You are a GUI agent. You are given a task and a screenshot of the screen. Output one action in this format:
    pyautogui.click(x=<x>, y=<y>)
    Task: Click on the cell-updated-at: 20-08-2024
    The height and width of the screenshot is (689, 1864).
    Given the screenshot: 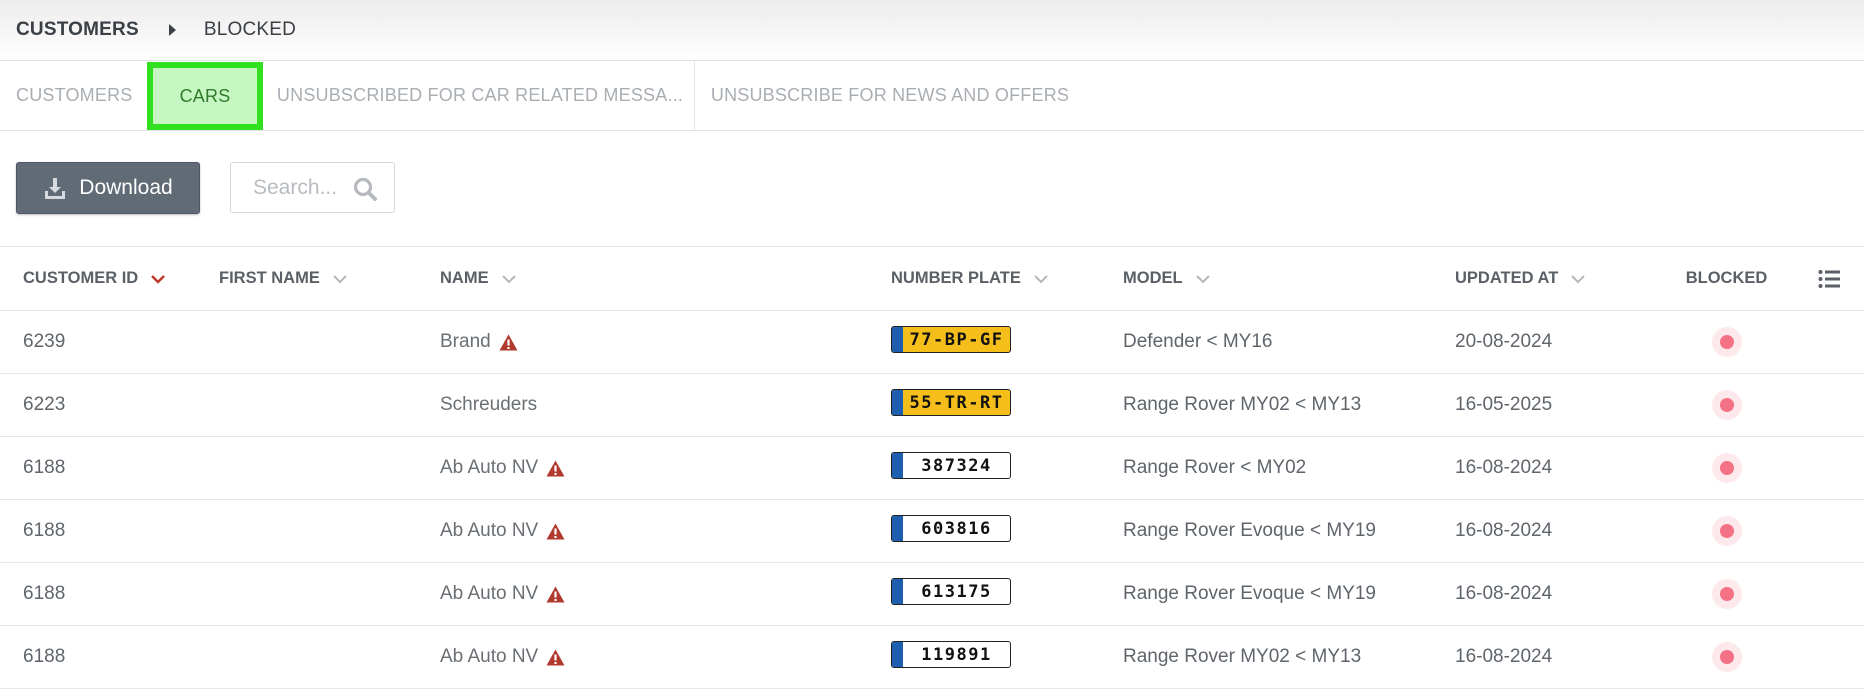 What is the action you would take?
    pyautogui.click(x=1557, y=342)
    